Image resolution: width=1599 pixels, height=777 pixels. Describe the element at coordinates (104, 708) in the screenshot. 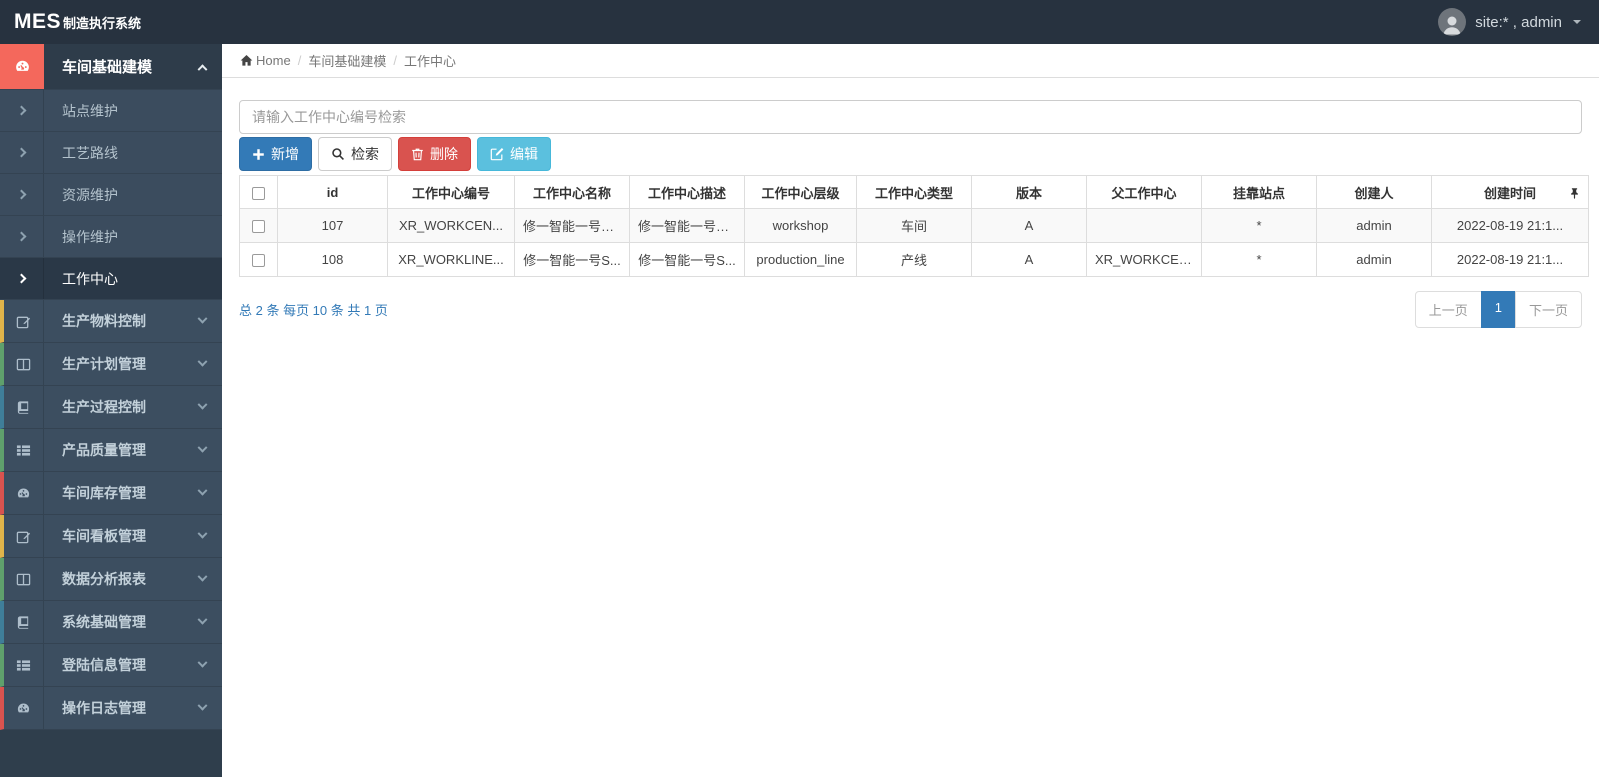

I see `sidebar-item-label: 操作日志管理` at that location.